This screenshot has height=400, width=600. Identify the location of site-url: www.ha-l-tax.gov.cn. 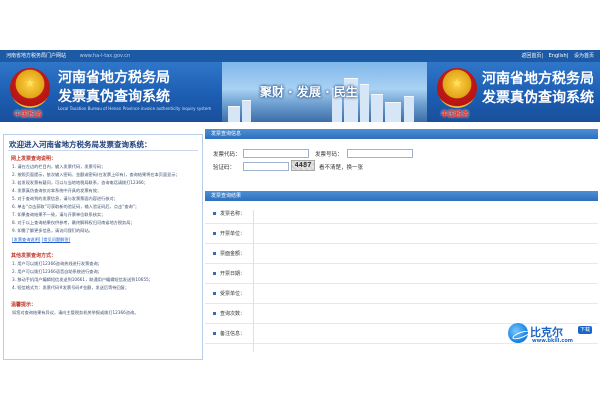
(105, 56).